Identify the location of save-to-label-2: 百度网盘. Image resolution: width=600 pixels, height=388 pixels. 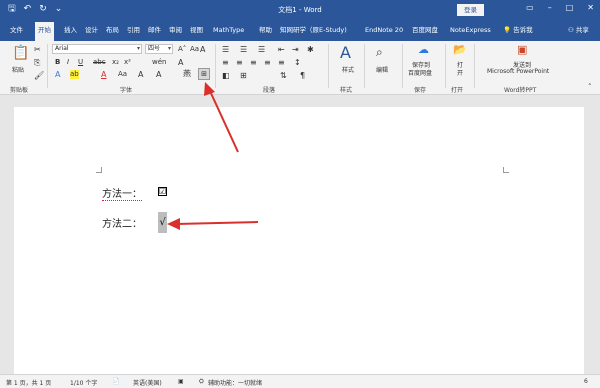
(420, 72).